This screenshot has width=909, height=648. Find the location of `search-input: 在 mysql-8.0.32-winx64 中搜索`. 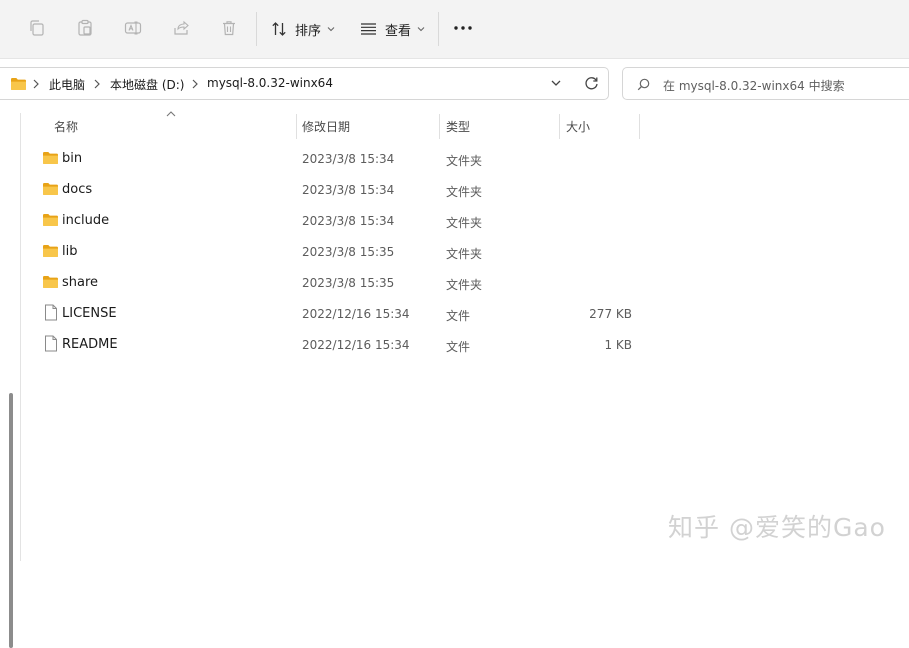

search-input: 在 mysql-8.0.32-winx64 中搜索 is located at coordinates (765, 83).